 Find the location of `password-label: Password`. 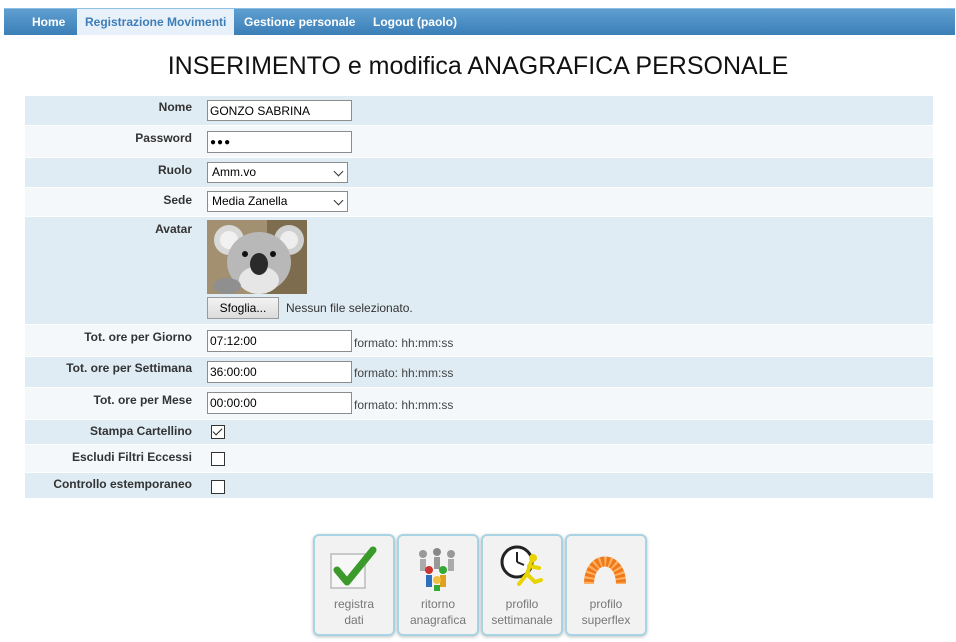

password-label: Password is located at coordinates (163, 138).